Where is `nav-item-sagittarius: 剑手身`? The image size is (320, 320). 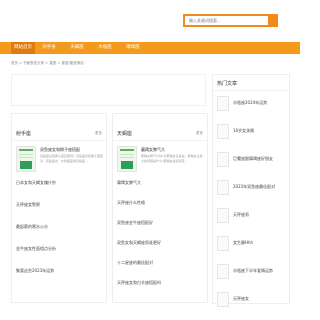 nav-item-sagittarius: 剑手身 is located at coordinates (49, 48).